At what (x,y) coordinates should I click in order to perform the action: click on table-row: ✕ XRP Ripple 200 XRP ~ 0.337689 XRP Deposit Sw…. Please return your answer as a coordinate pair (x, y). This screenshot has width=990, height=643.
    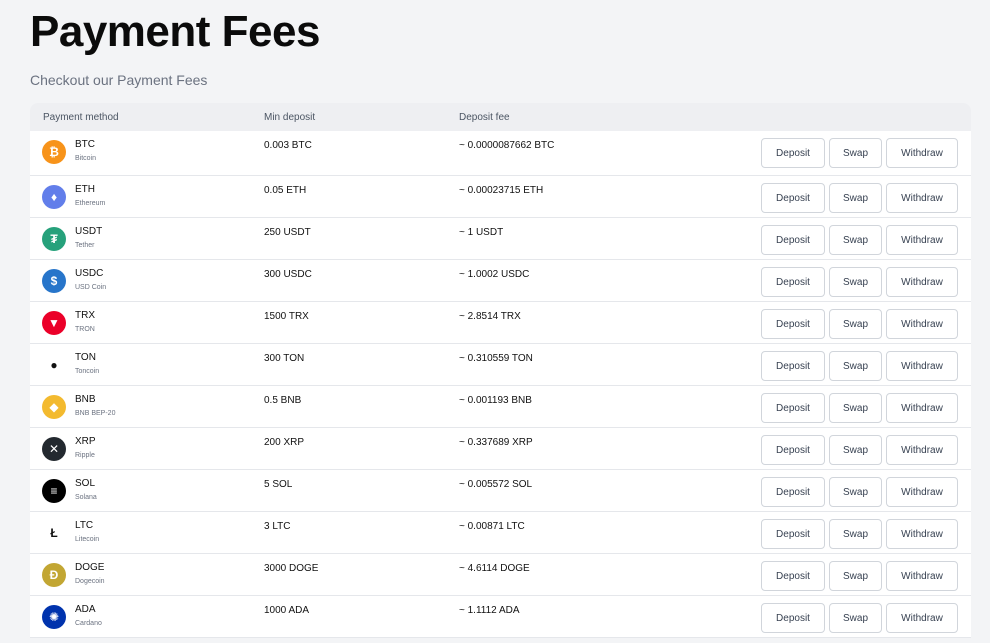
    Looking at the image, I should click on (500, 449).